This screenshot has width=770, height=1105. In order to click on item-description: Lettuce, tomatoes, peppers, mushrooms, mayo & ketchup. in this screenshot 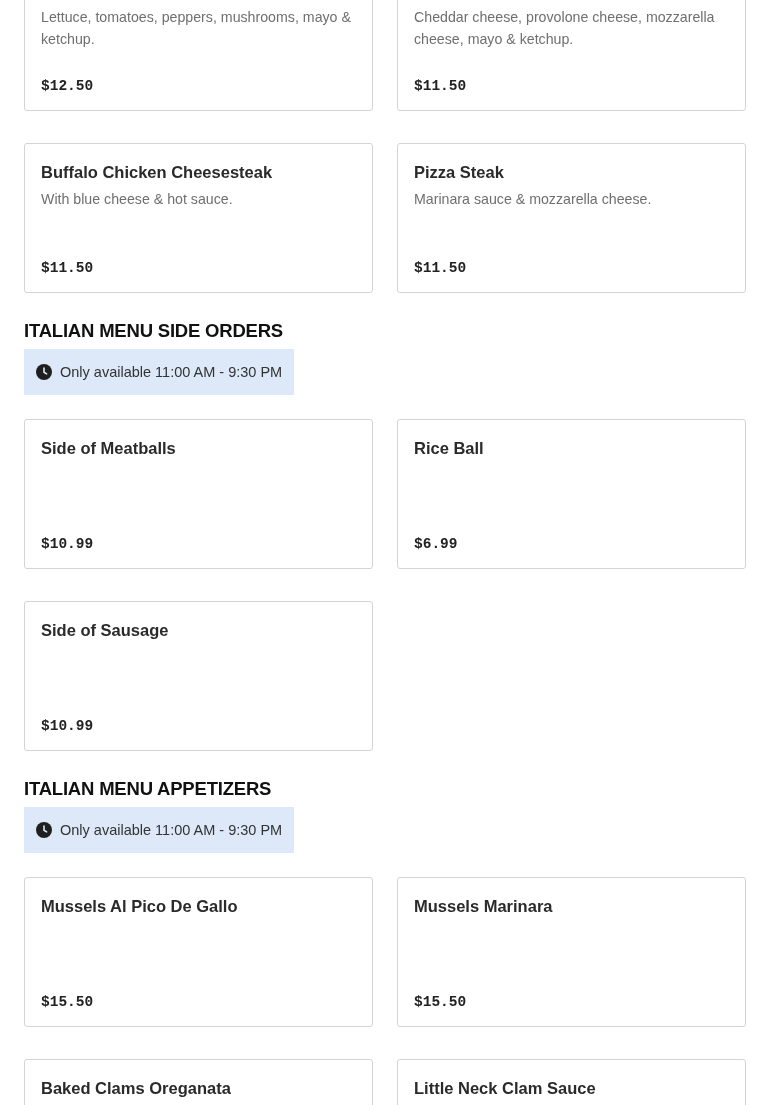, I will do `click(196, 28)`.